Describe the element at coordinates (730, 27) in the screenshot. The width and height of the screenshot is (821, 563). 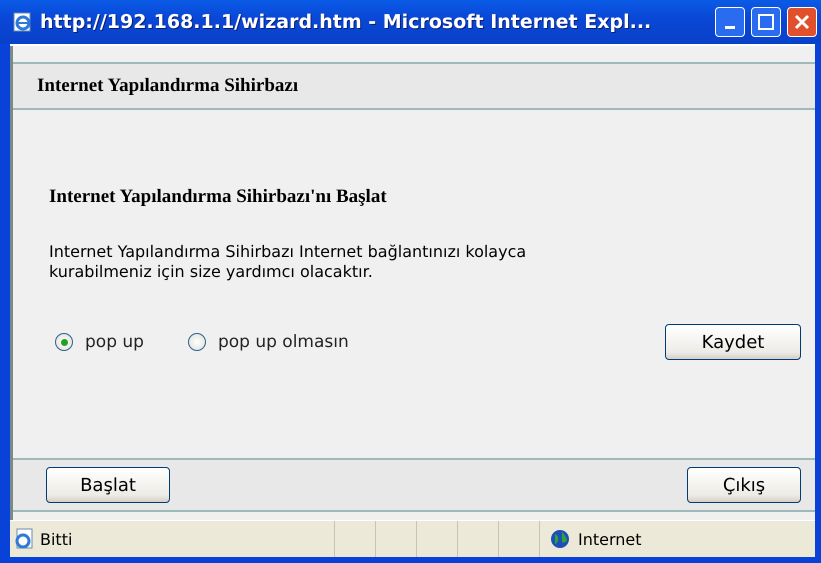
I see `minimize-icon` at that location.